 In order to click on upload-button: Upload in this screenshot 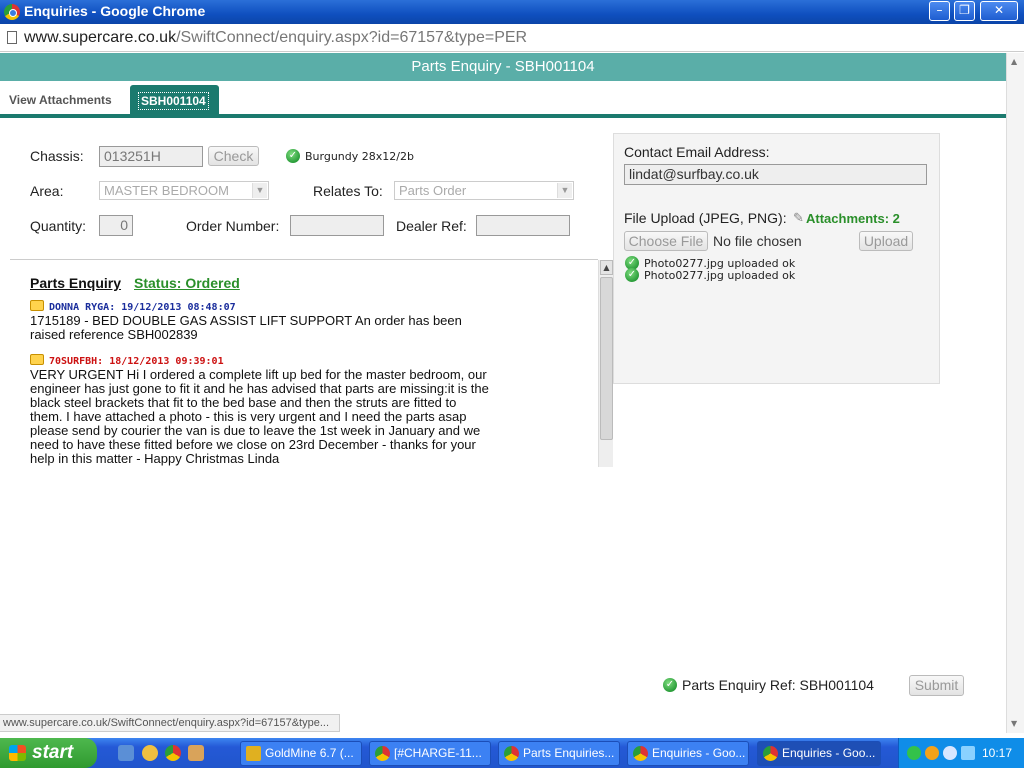, I will do `click(886, 241)`.